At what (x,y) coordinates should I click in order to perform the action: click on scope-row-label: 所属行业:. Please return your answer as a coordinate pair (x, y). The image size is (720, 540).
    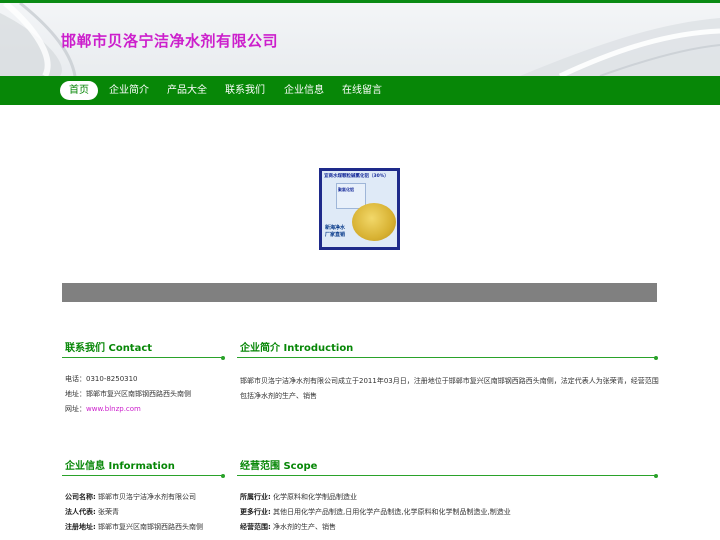
    Looking at the image, I should click on (255, 497).